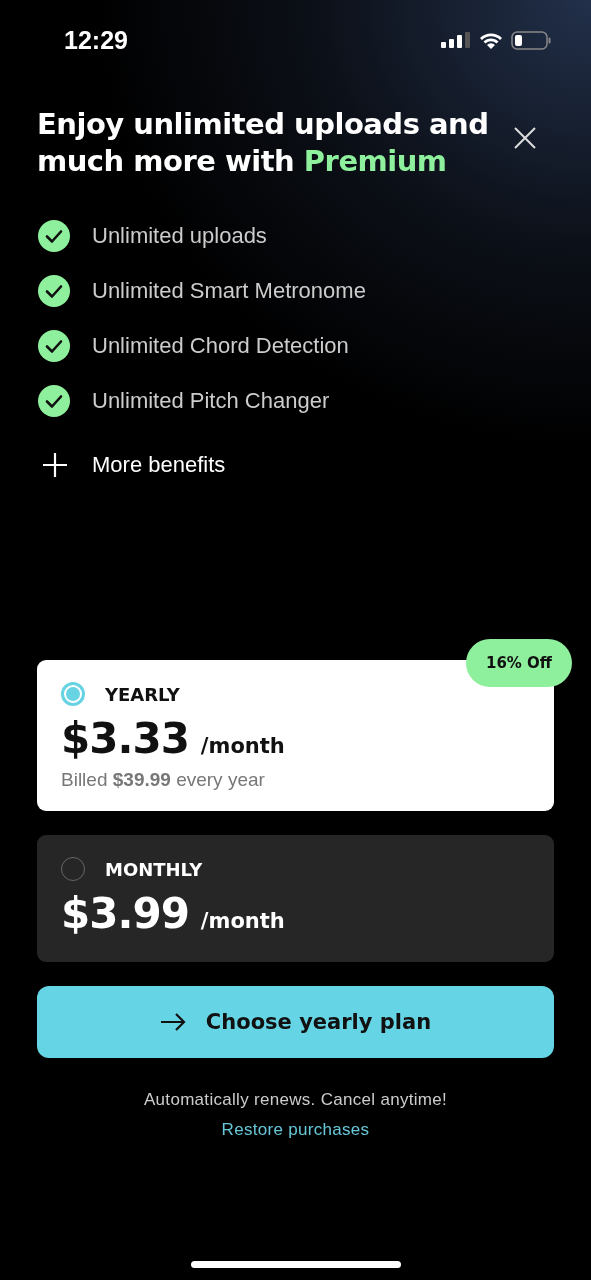  Describe the element at coordinates (179, 235) in the screenshot. I see `feature-label: Unlimited uploads` at that location.